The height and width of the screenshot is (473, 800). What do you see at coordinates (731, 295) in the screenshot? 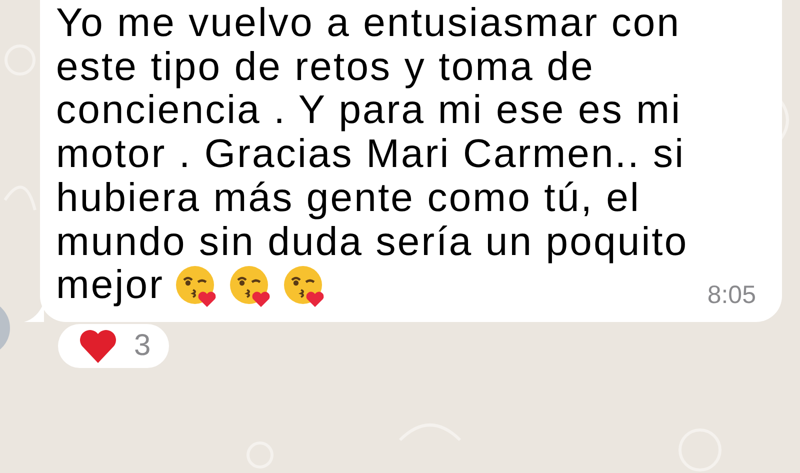
I see `message-time: 8:05` at bounding box center [731, 295].